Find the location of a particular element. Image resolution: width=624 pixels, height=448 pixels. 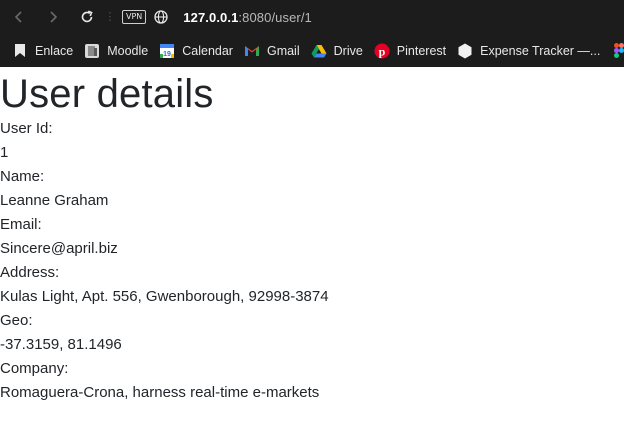

gmail-icon is located at coordinates (252, 51).